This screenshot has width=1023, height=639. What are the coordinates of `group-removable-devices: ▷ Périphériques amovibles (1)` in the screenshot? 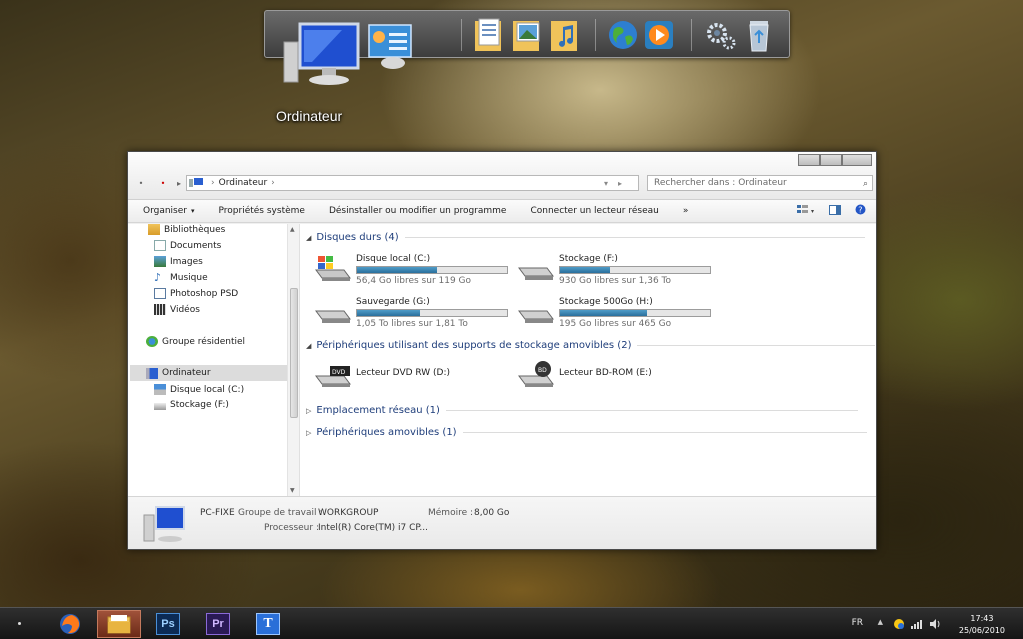 It's located at (586, 432).